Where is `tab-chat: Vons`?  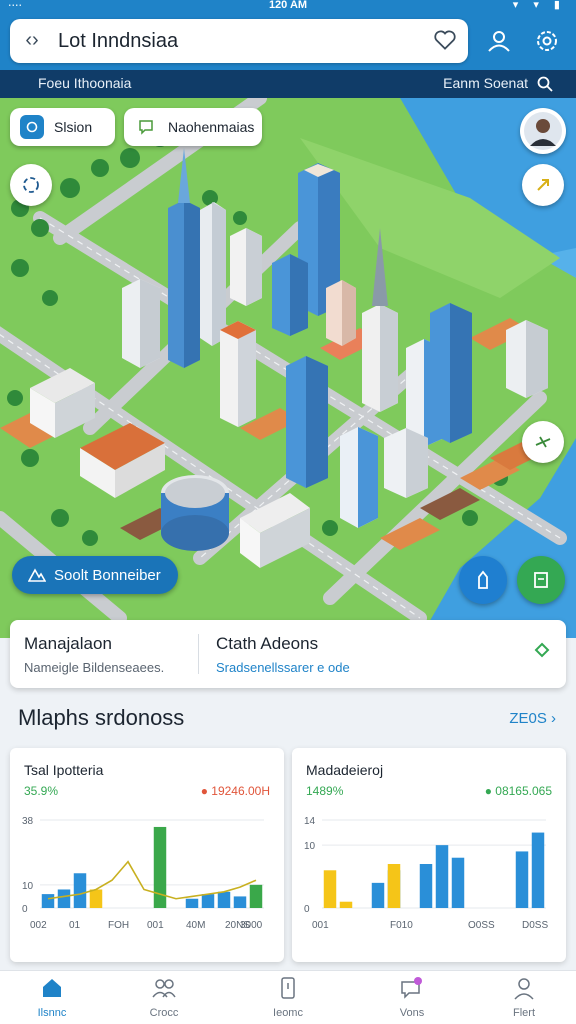 tab-chat: Vons is located at coordinates (412, 997).